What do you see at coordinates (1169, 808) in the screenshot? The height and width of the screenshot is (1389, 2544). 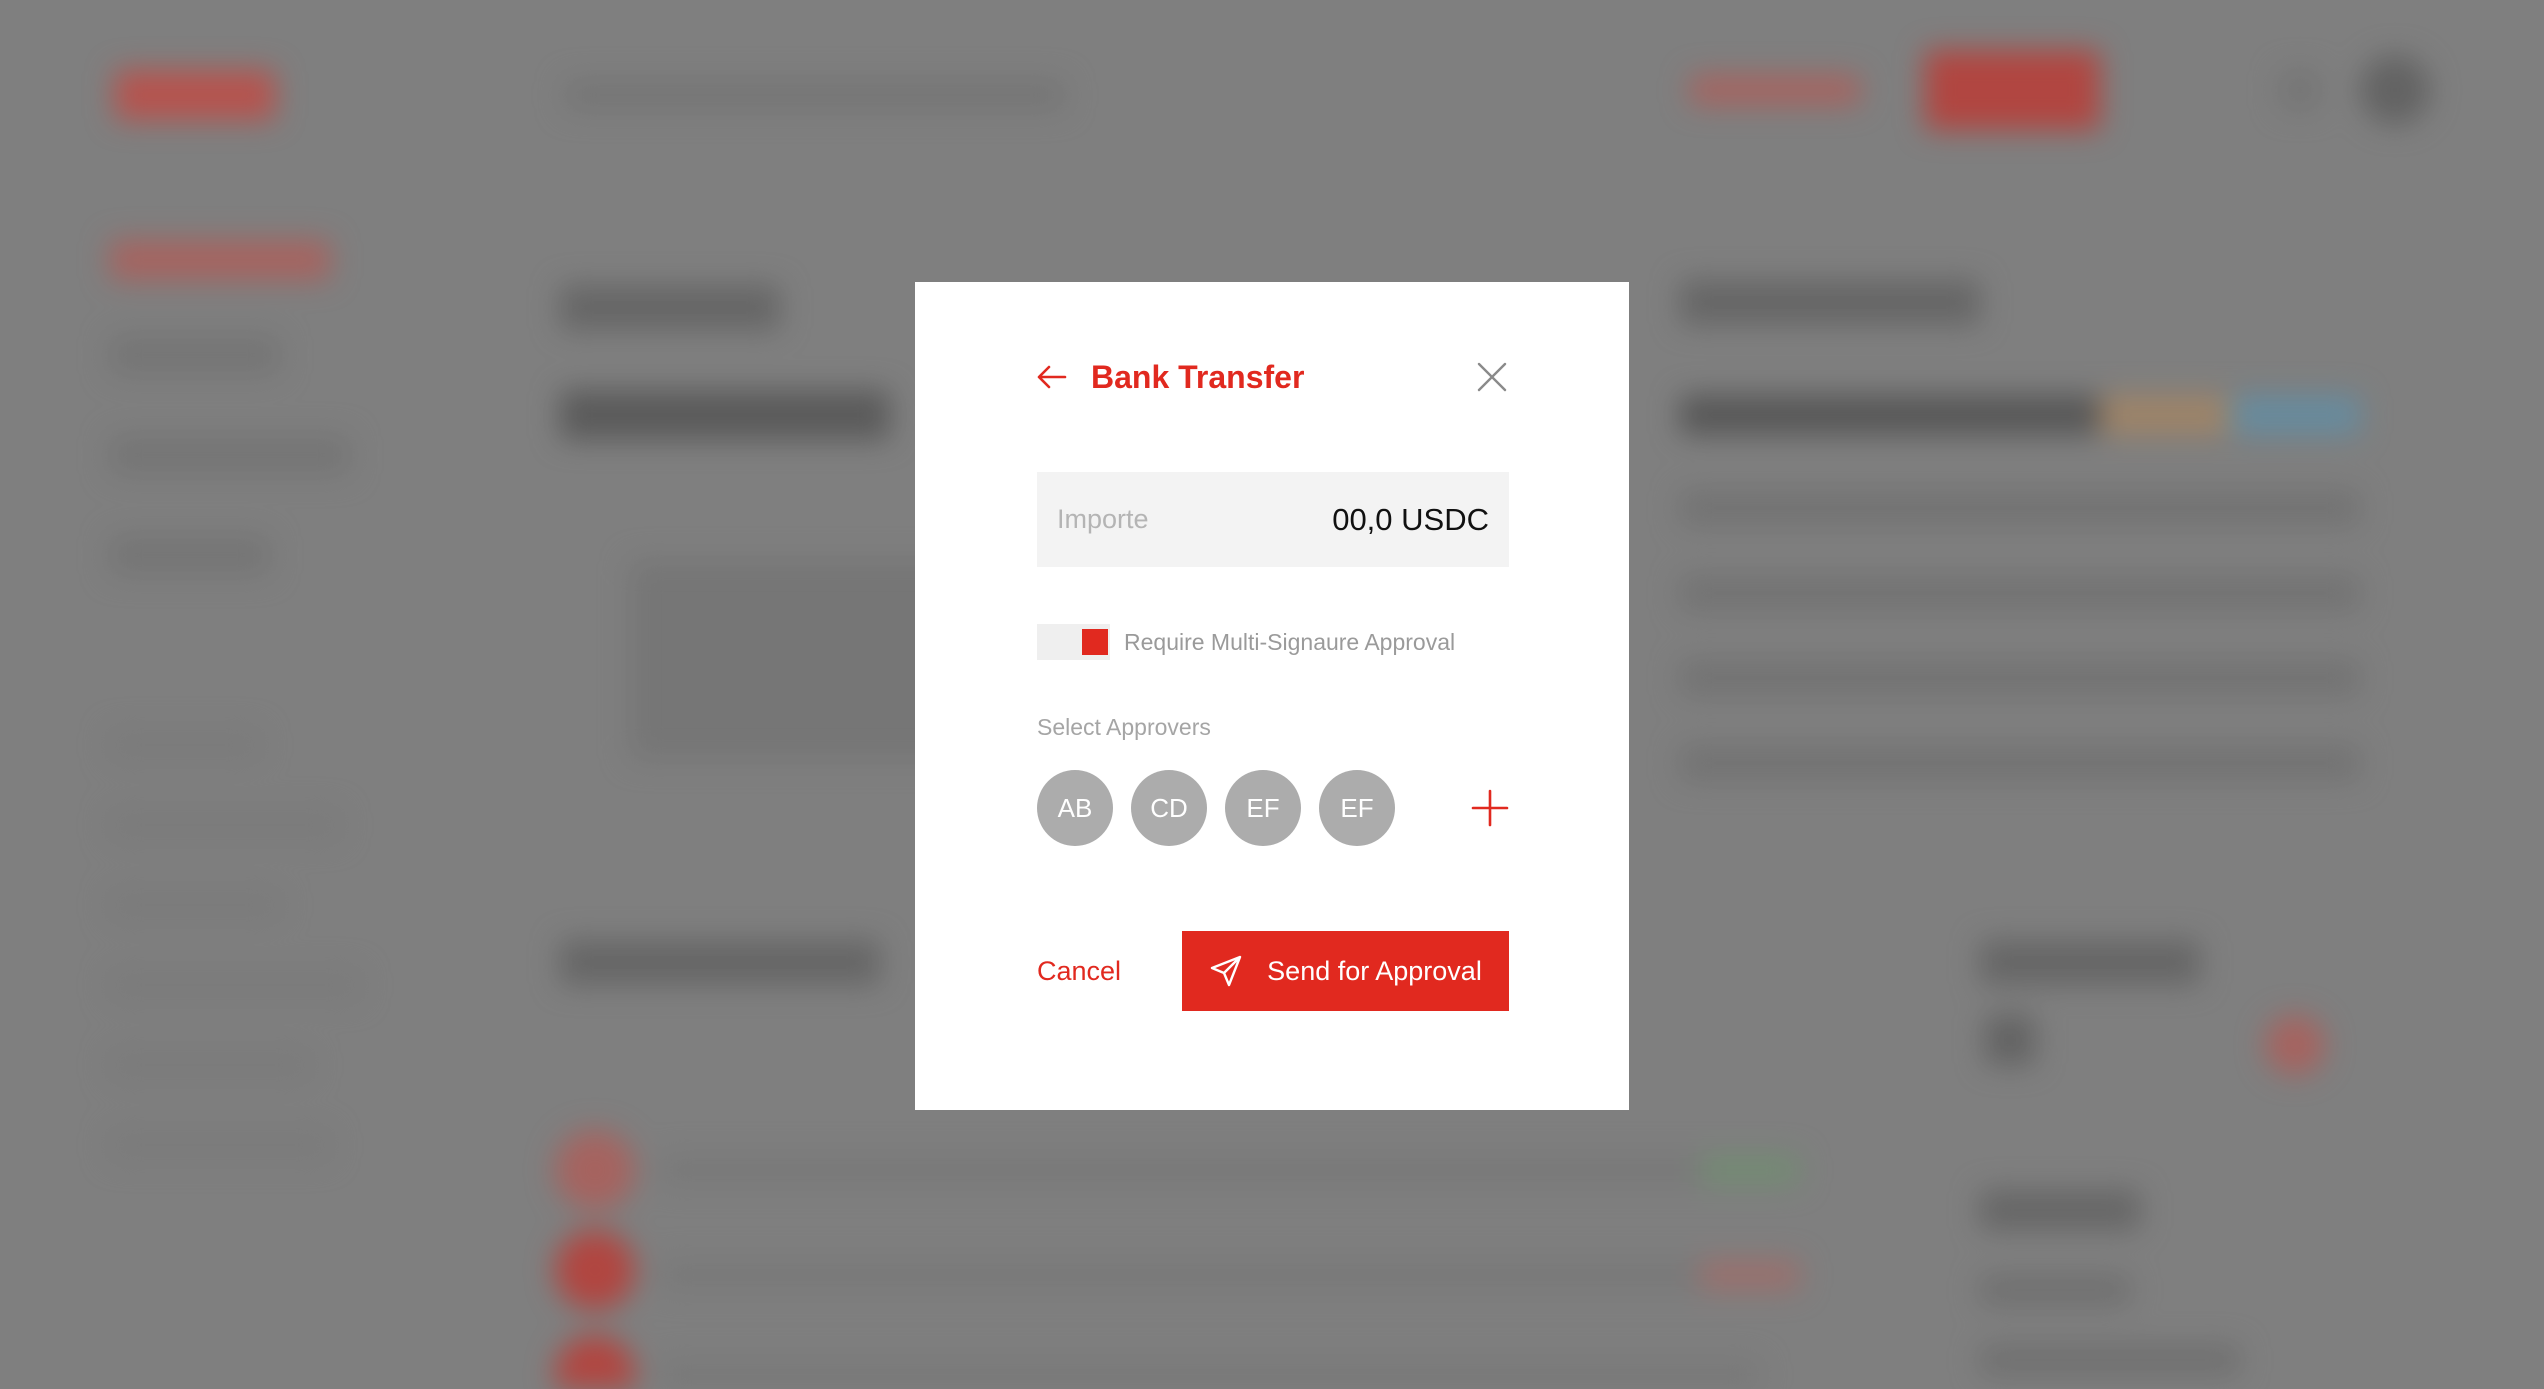 I see `approver-avatar: CD` at bounding box center [1169, 808].